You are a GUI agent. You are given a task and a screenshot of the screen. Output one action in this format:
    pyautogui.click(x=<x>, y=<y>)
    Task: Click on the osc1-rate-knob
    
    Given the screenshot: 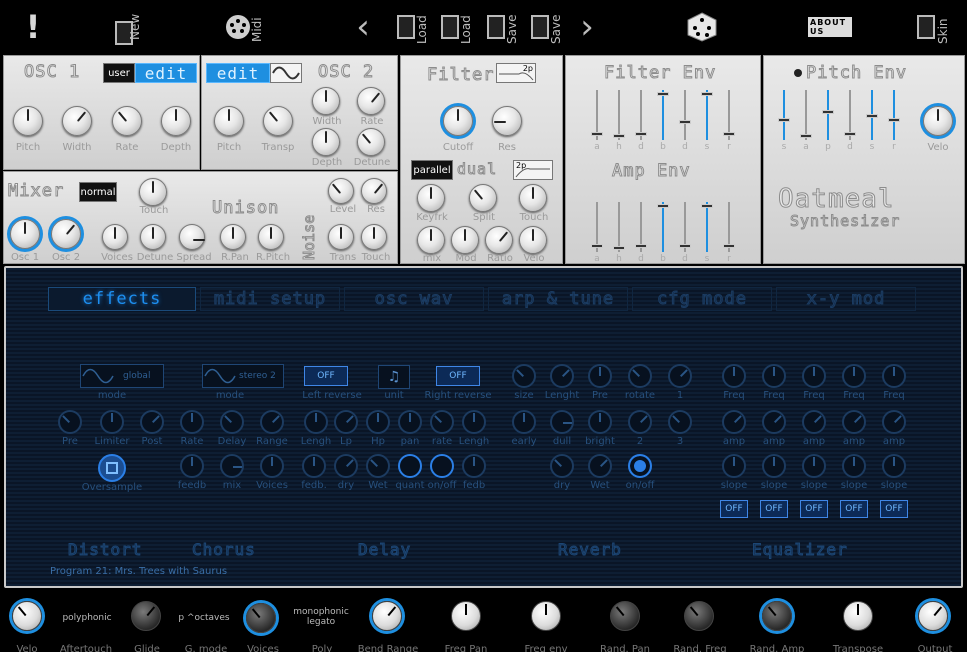 What is the action you would take?
    pyautogui.click(x=127, y=121)
    